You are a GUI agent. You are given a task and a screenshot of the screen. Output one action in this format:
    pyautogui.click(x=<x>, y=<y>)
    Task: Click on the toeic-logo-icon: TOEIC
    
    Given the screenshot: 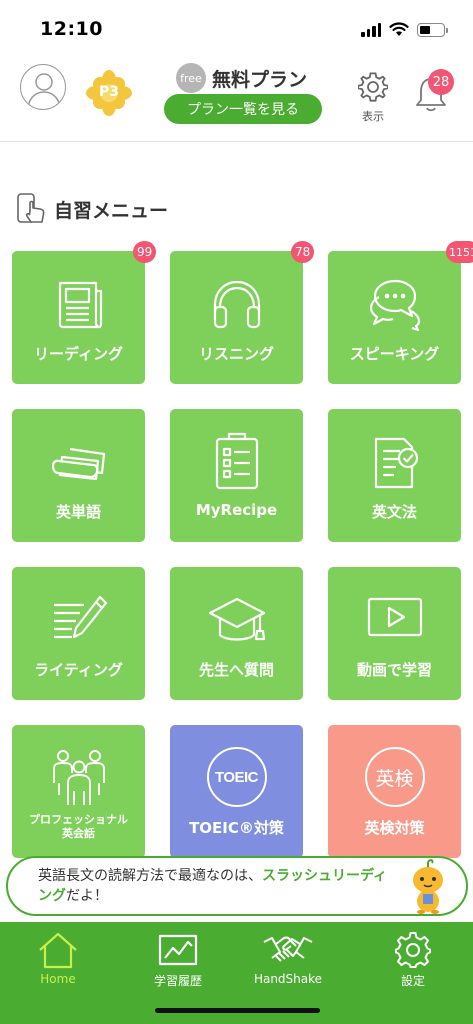 What is the action you would take?
    pyautogui.click(x=236, y=777)
    